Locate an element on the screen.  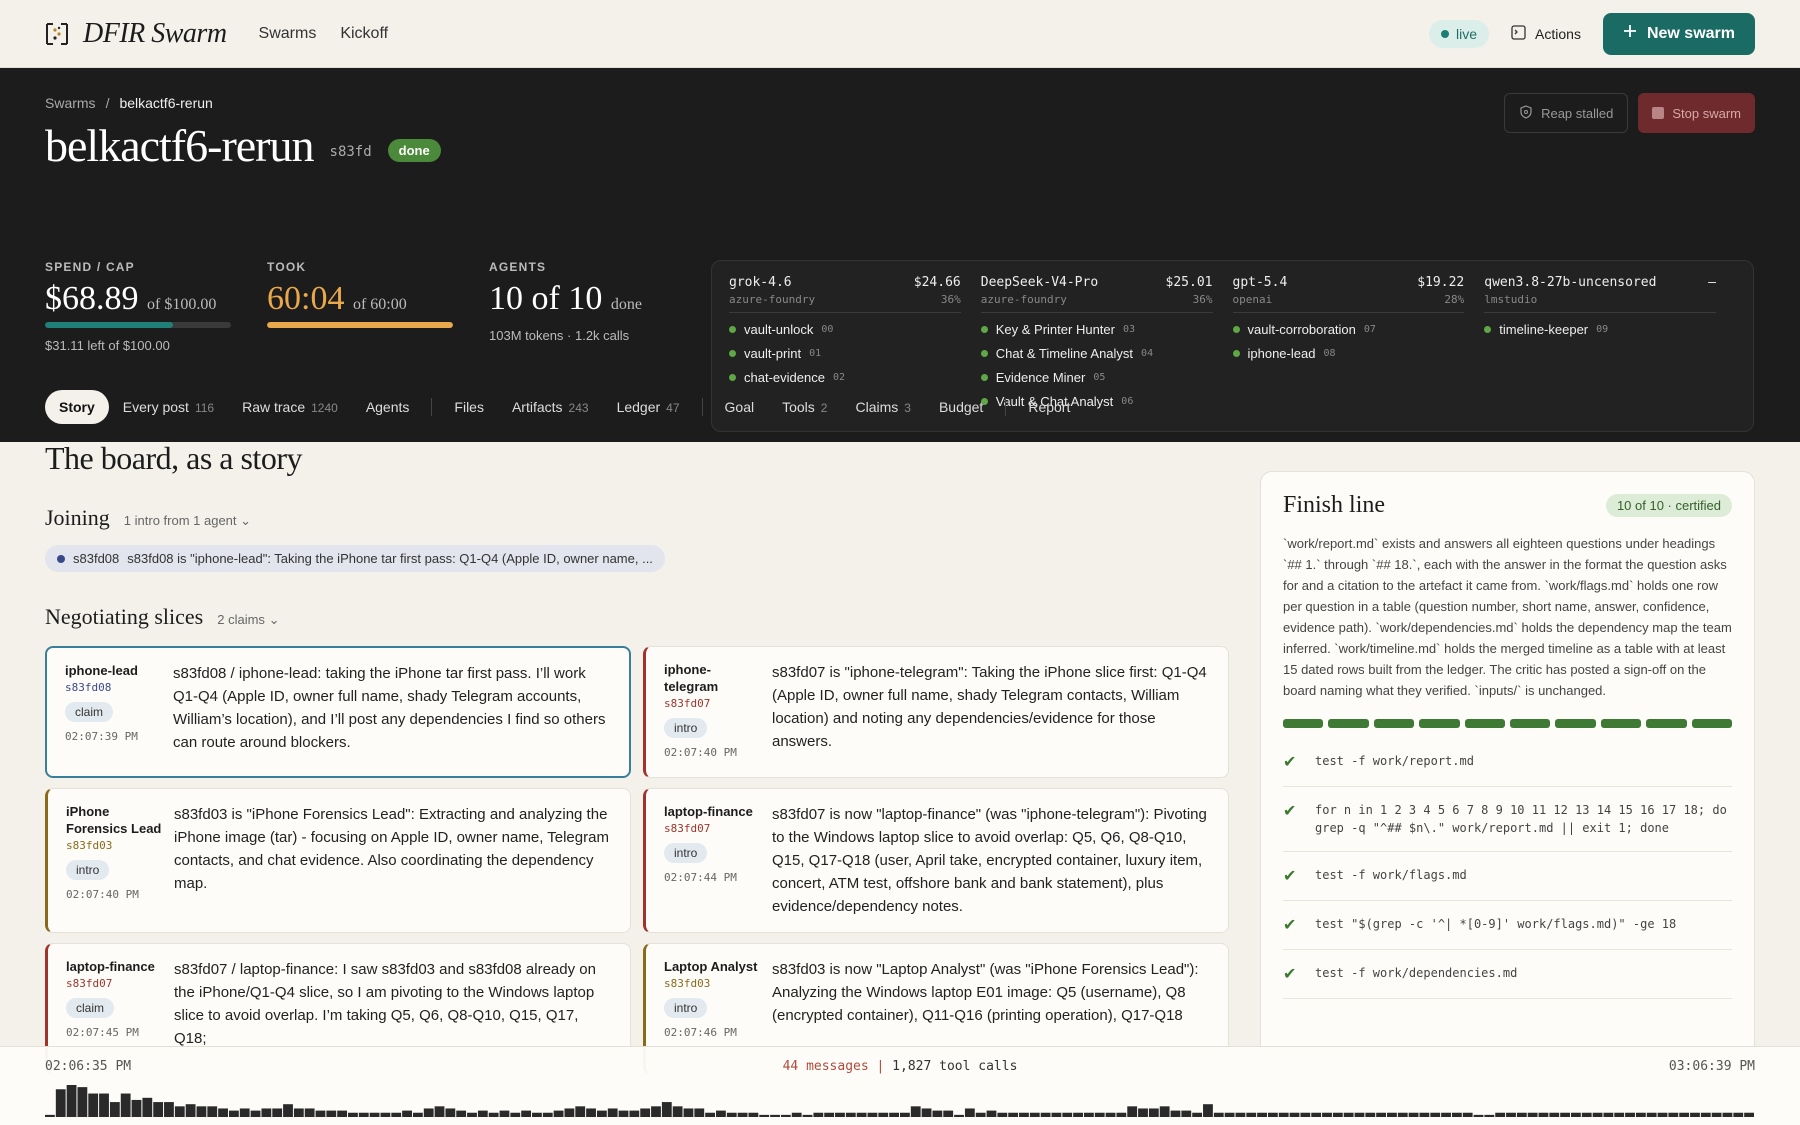
tab-report: Report is located at coordinates (1049, 407).